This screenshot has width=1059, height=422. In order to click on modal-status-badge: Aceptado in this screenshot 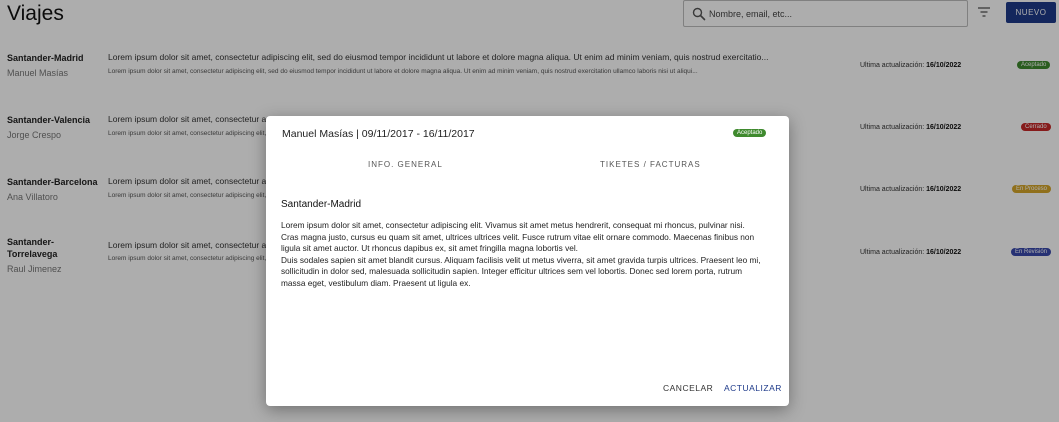, I will do `click(750, 133)`.